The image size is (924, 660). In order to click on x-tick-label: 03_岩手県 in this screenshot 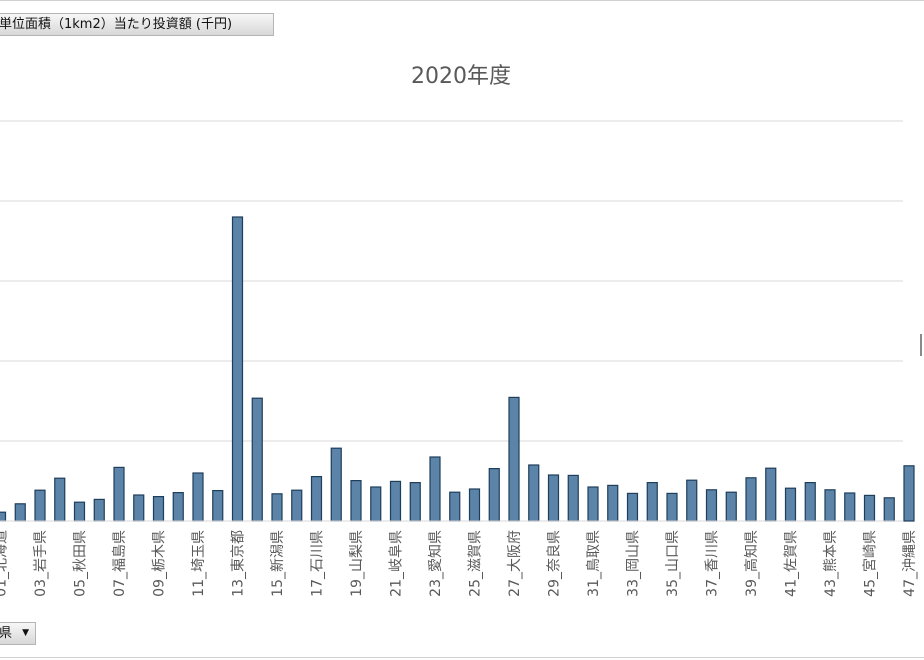, I will do `click(41, 563)`.